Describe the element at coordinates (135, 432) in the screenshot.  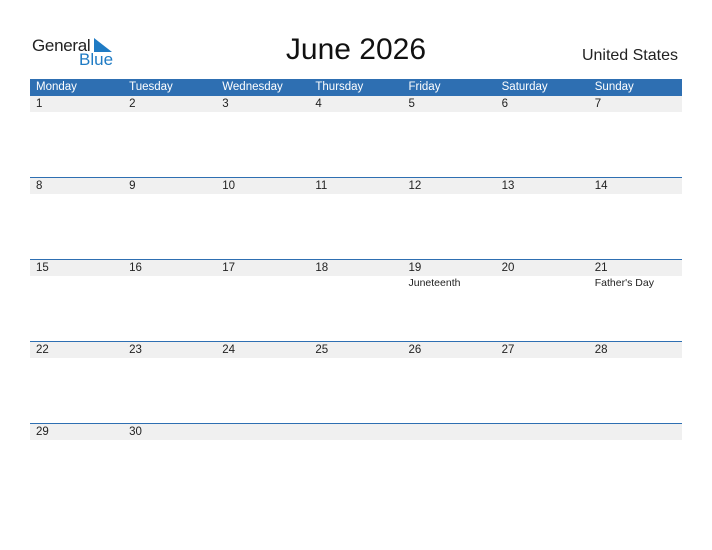
I see `day-number: 30` at that location.